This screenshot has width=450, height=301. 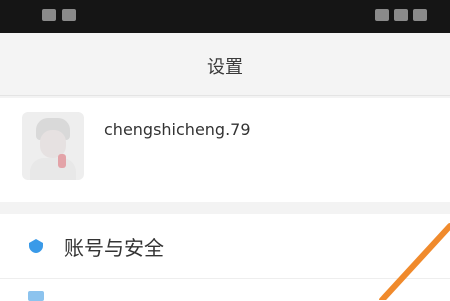 I want to click on app-icon, so click(x=69, y=15).